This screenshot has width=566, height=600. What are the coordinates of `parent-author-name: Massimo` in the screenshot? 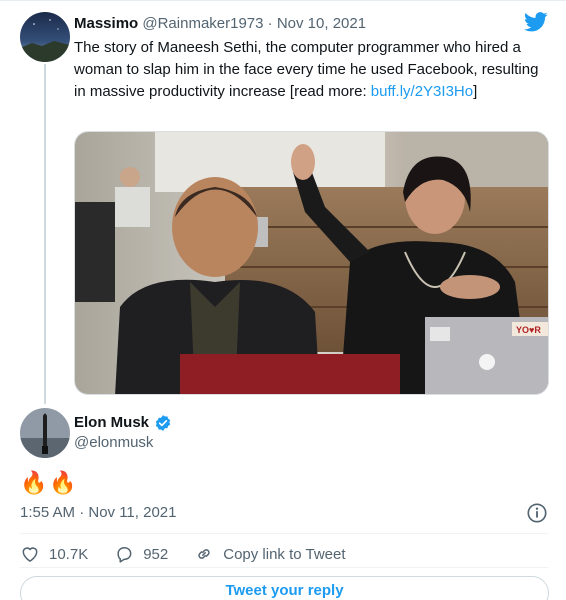 It's located at (106, 23).